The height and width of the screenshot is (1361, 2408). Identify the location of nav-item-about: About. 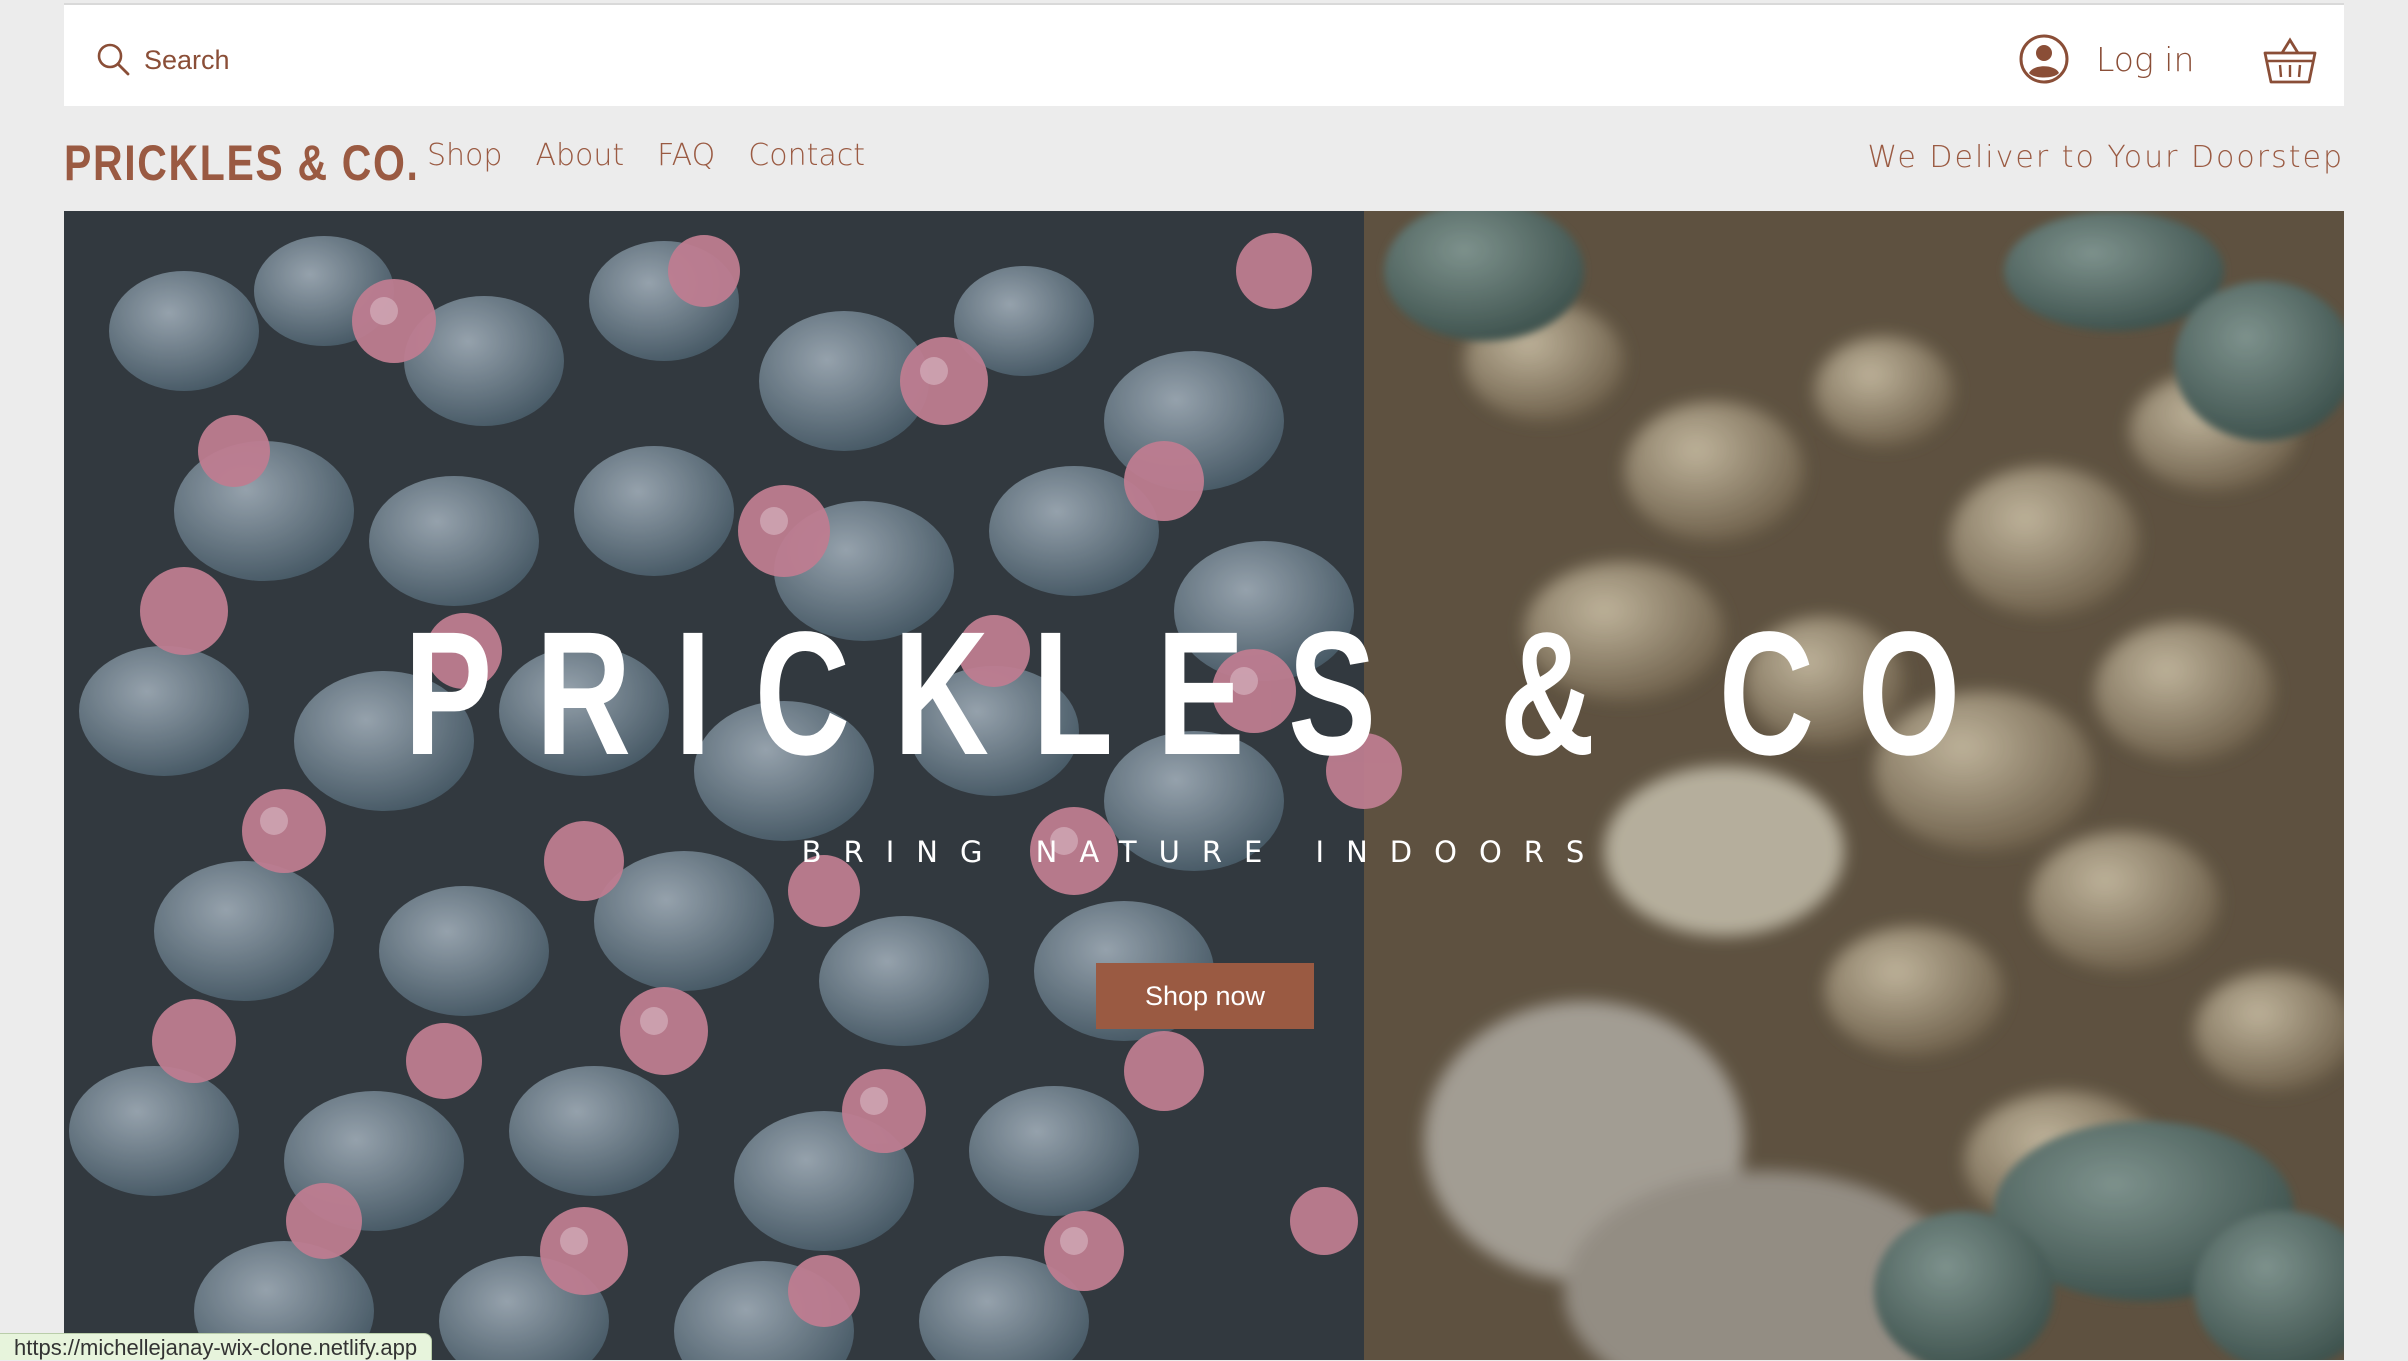
(579, 155).